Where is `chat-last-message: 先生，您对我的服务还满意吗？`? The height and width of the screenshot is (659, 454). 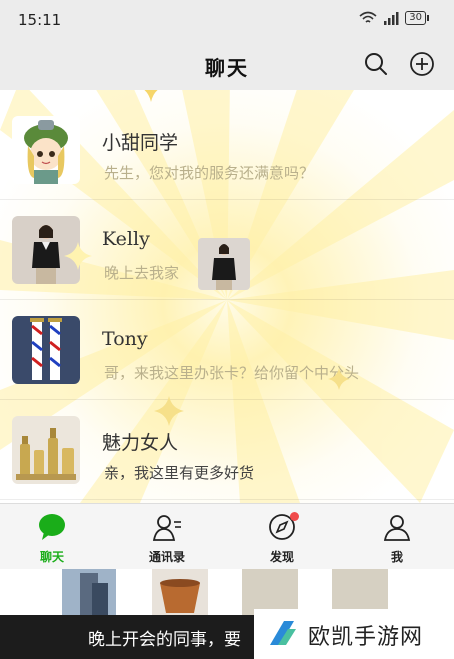 chat-last-message: 先生，您对我的服务还满意吗？ is located at coordinates (209, 173).